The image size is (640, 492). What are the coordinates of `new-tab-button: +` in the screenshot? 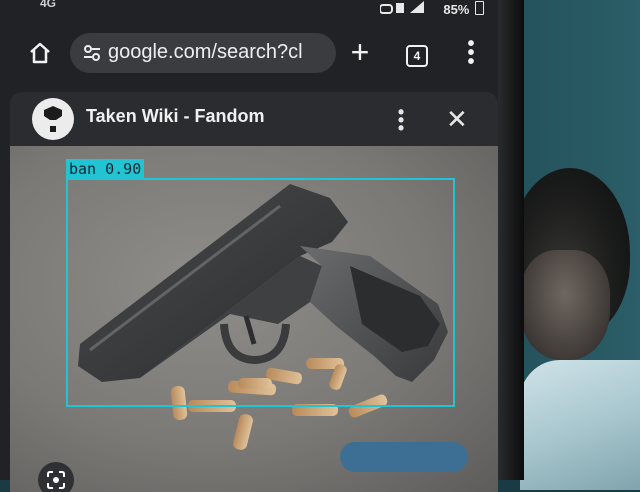 It's located at (360, 53).